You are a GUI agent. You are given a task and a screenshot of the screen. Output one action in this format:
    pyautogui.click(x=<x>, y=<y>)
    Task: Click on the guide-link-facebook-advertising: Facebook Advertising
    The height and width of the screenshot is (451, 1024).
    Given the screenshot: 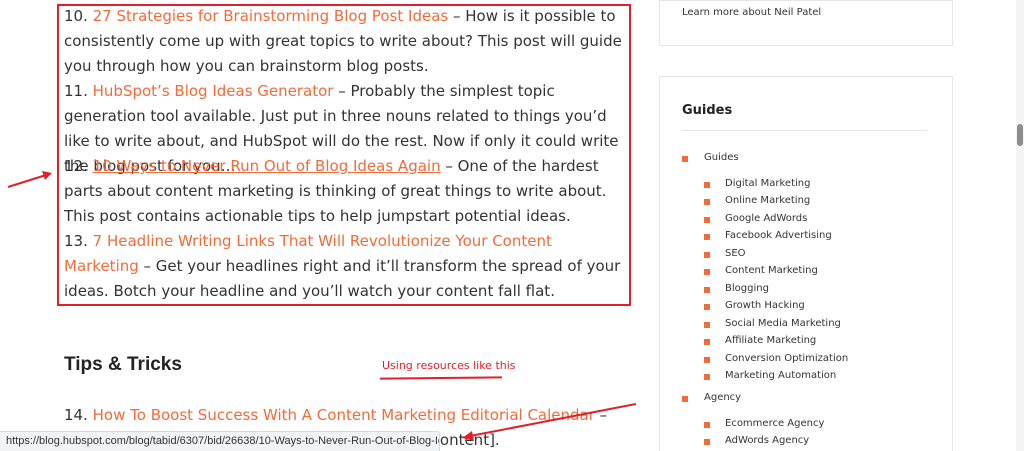 What is the action you would take?
    pyautogui.click(x=768, y=235)
    